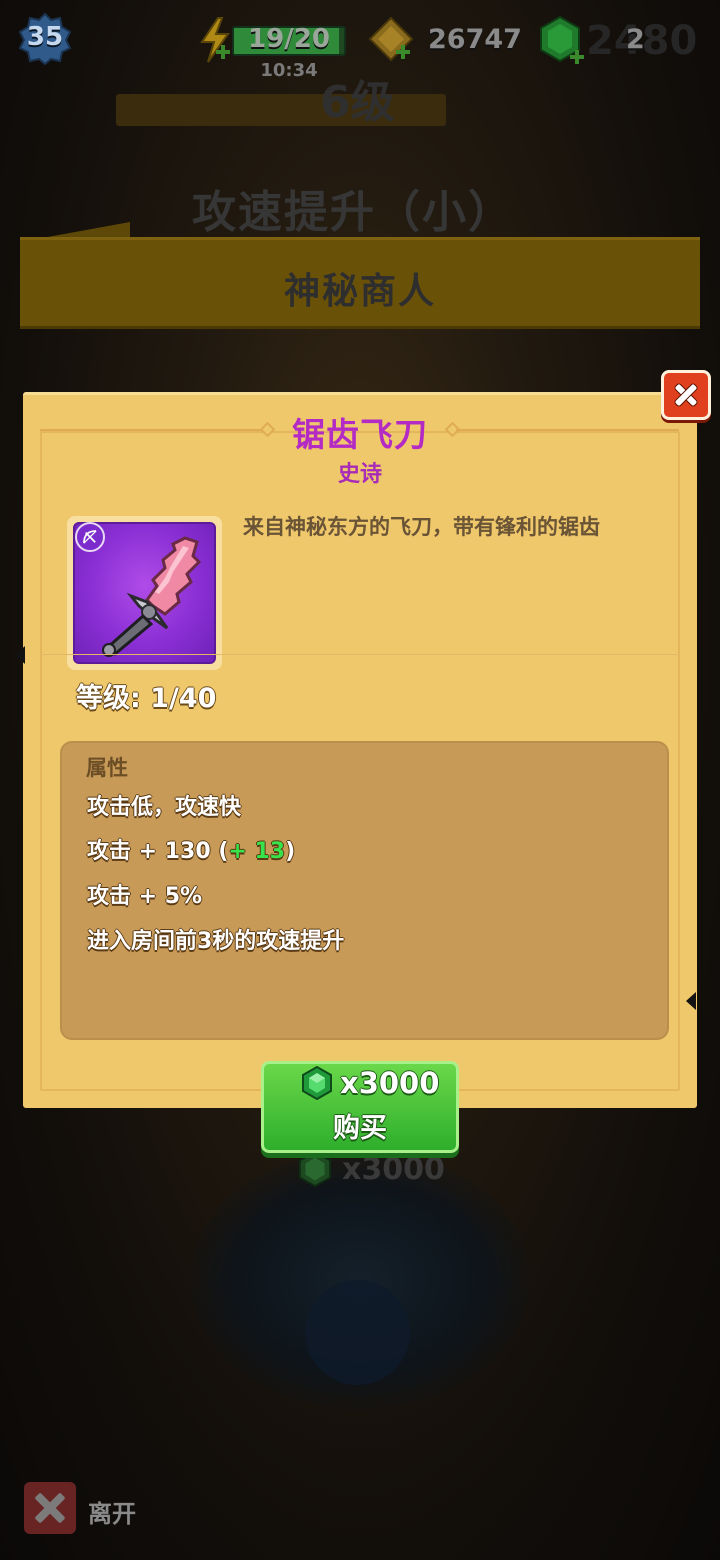 The width and height of the screenshot is (720, 1560). What do you see at coordinates (635, 39) in the screenshot?
I see `gem-count: 2` at bounding box center [635, 39].